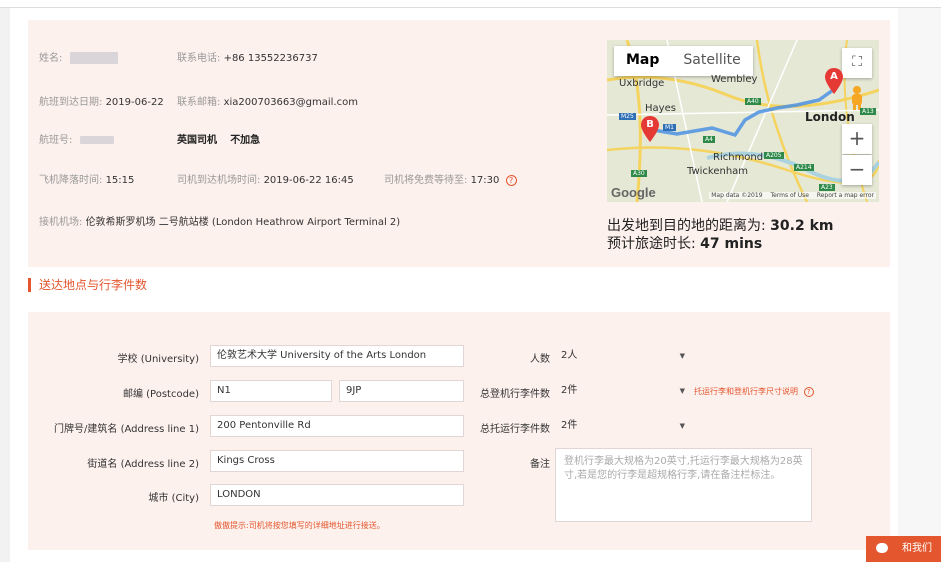  What do you see at coordinates (622, 356) in the screenshot?
I see `people-select: 2人 ▼` at bounding box center [622, 356].